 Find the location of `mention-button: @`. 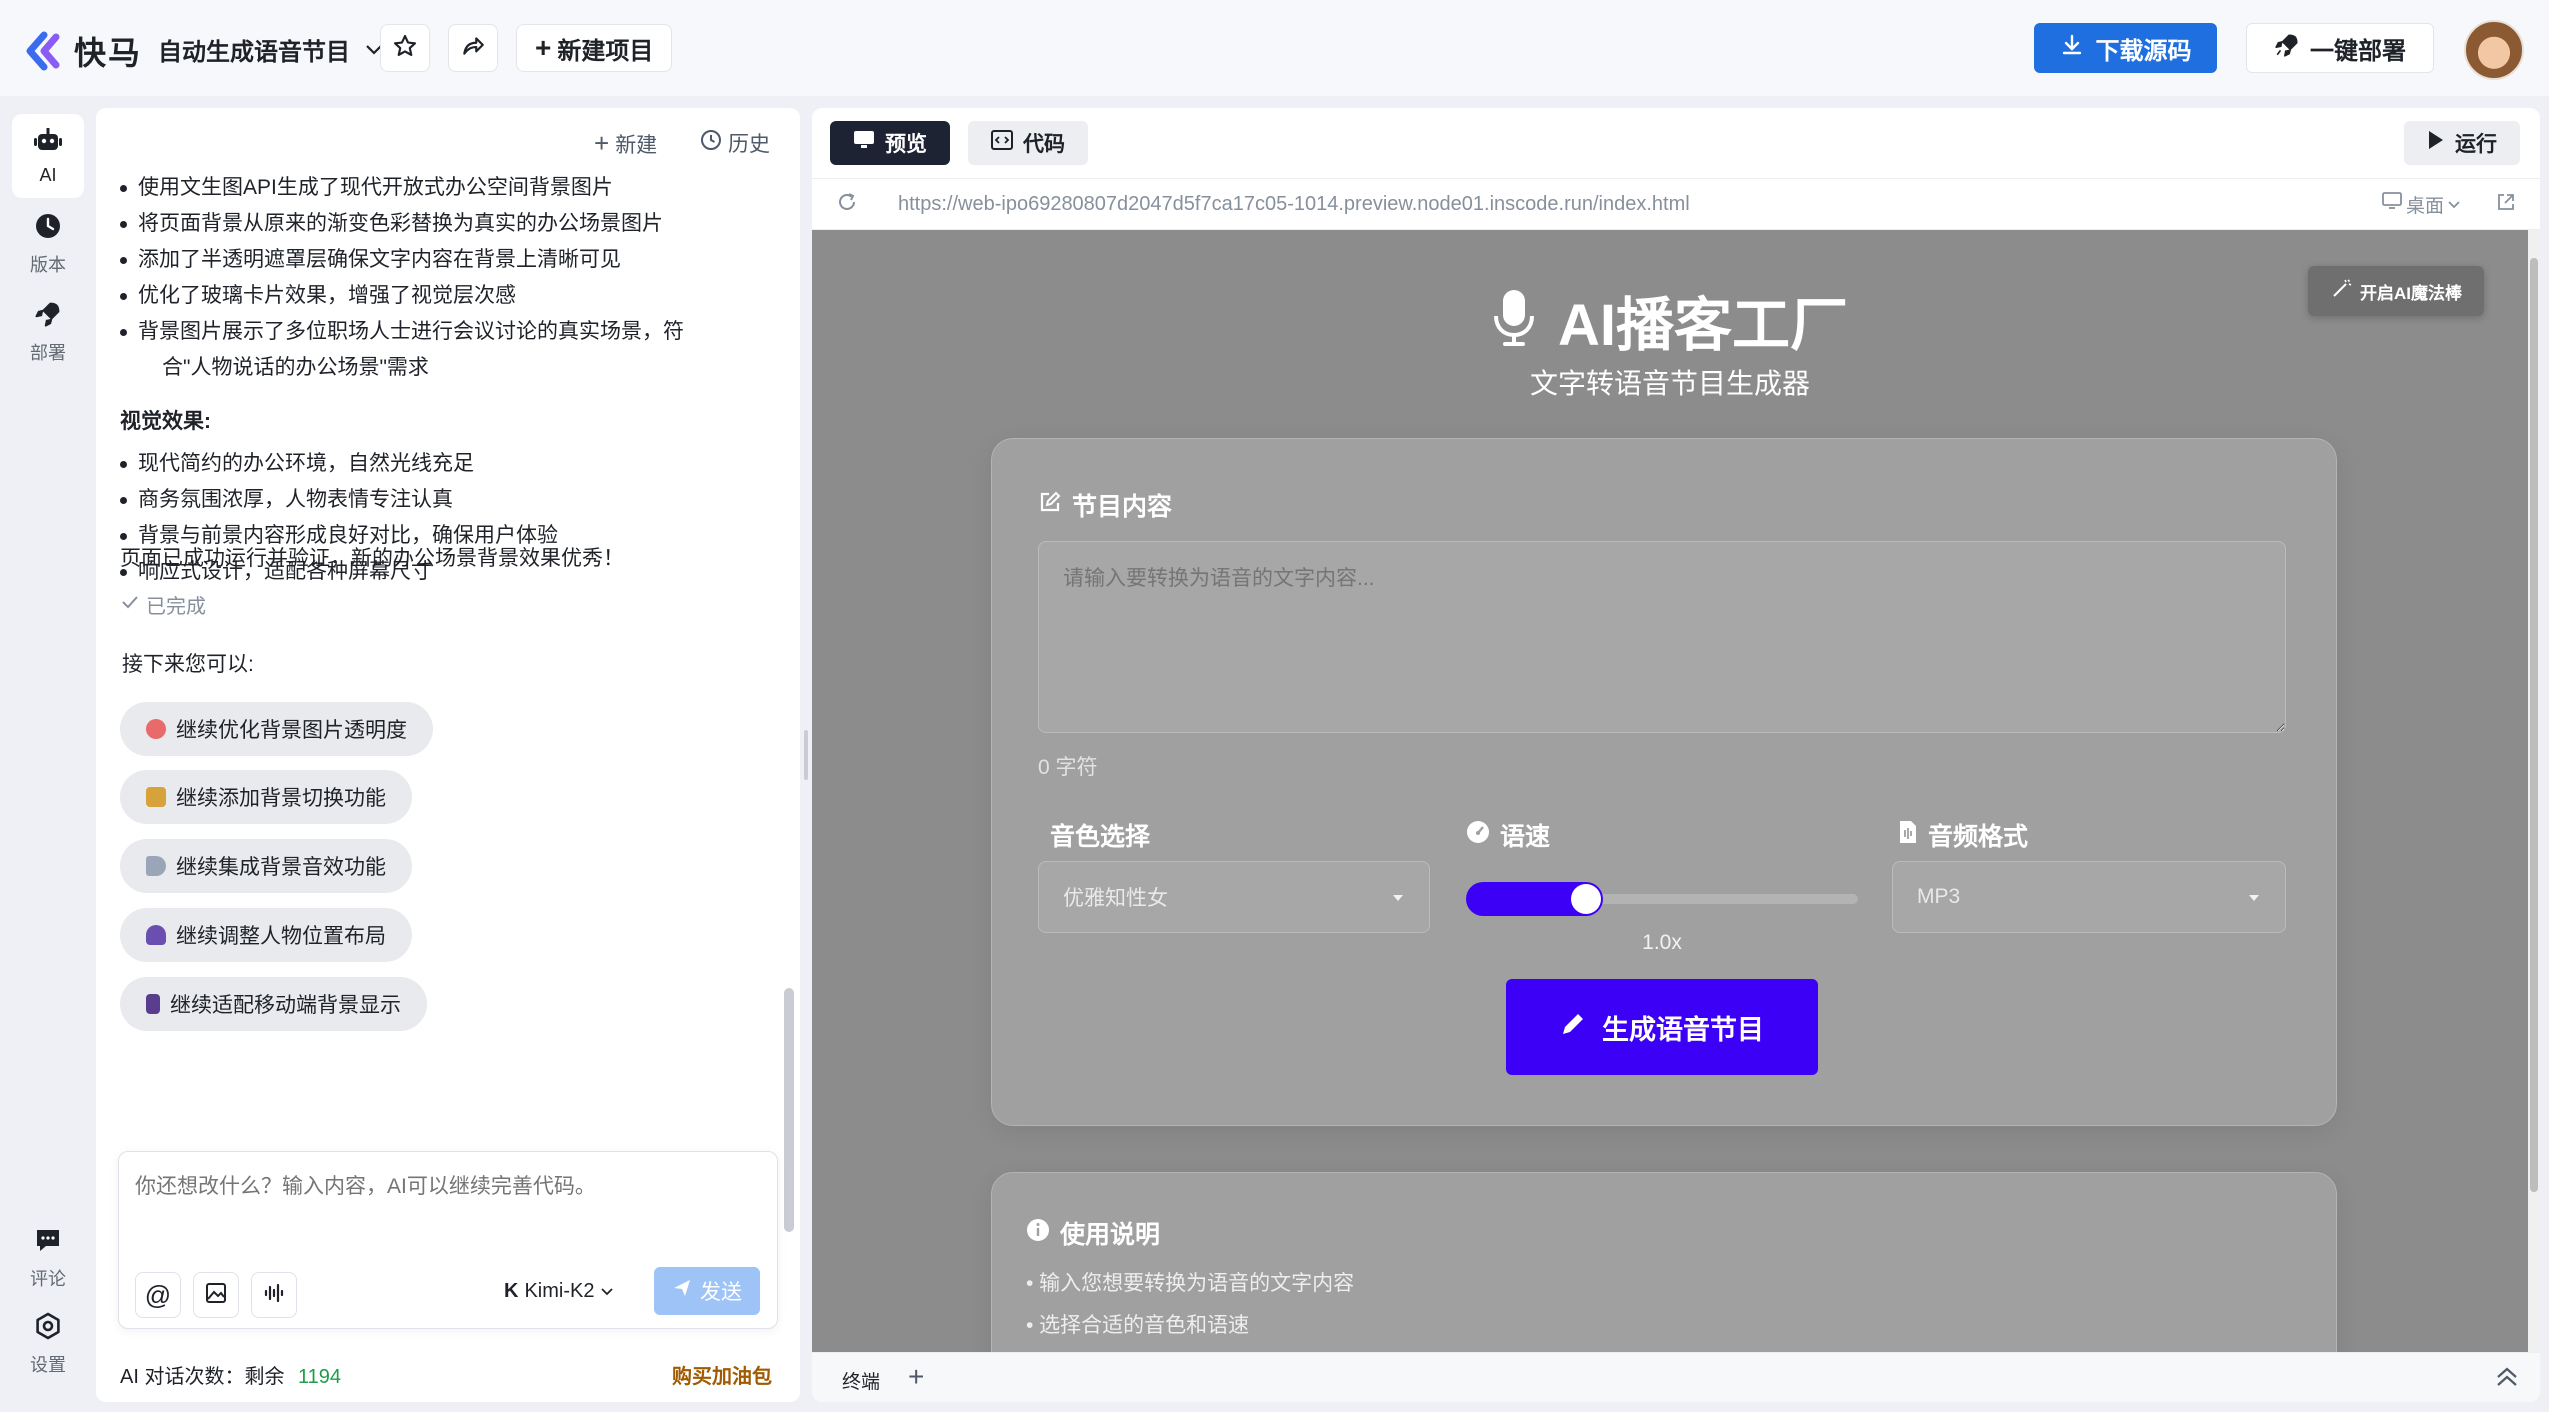

mention-button: @ is located at coordinates (158, 1295).